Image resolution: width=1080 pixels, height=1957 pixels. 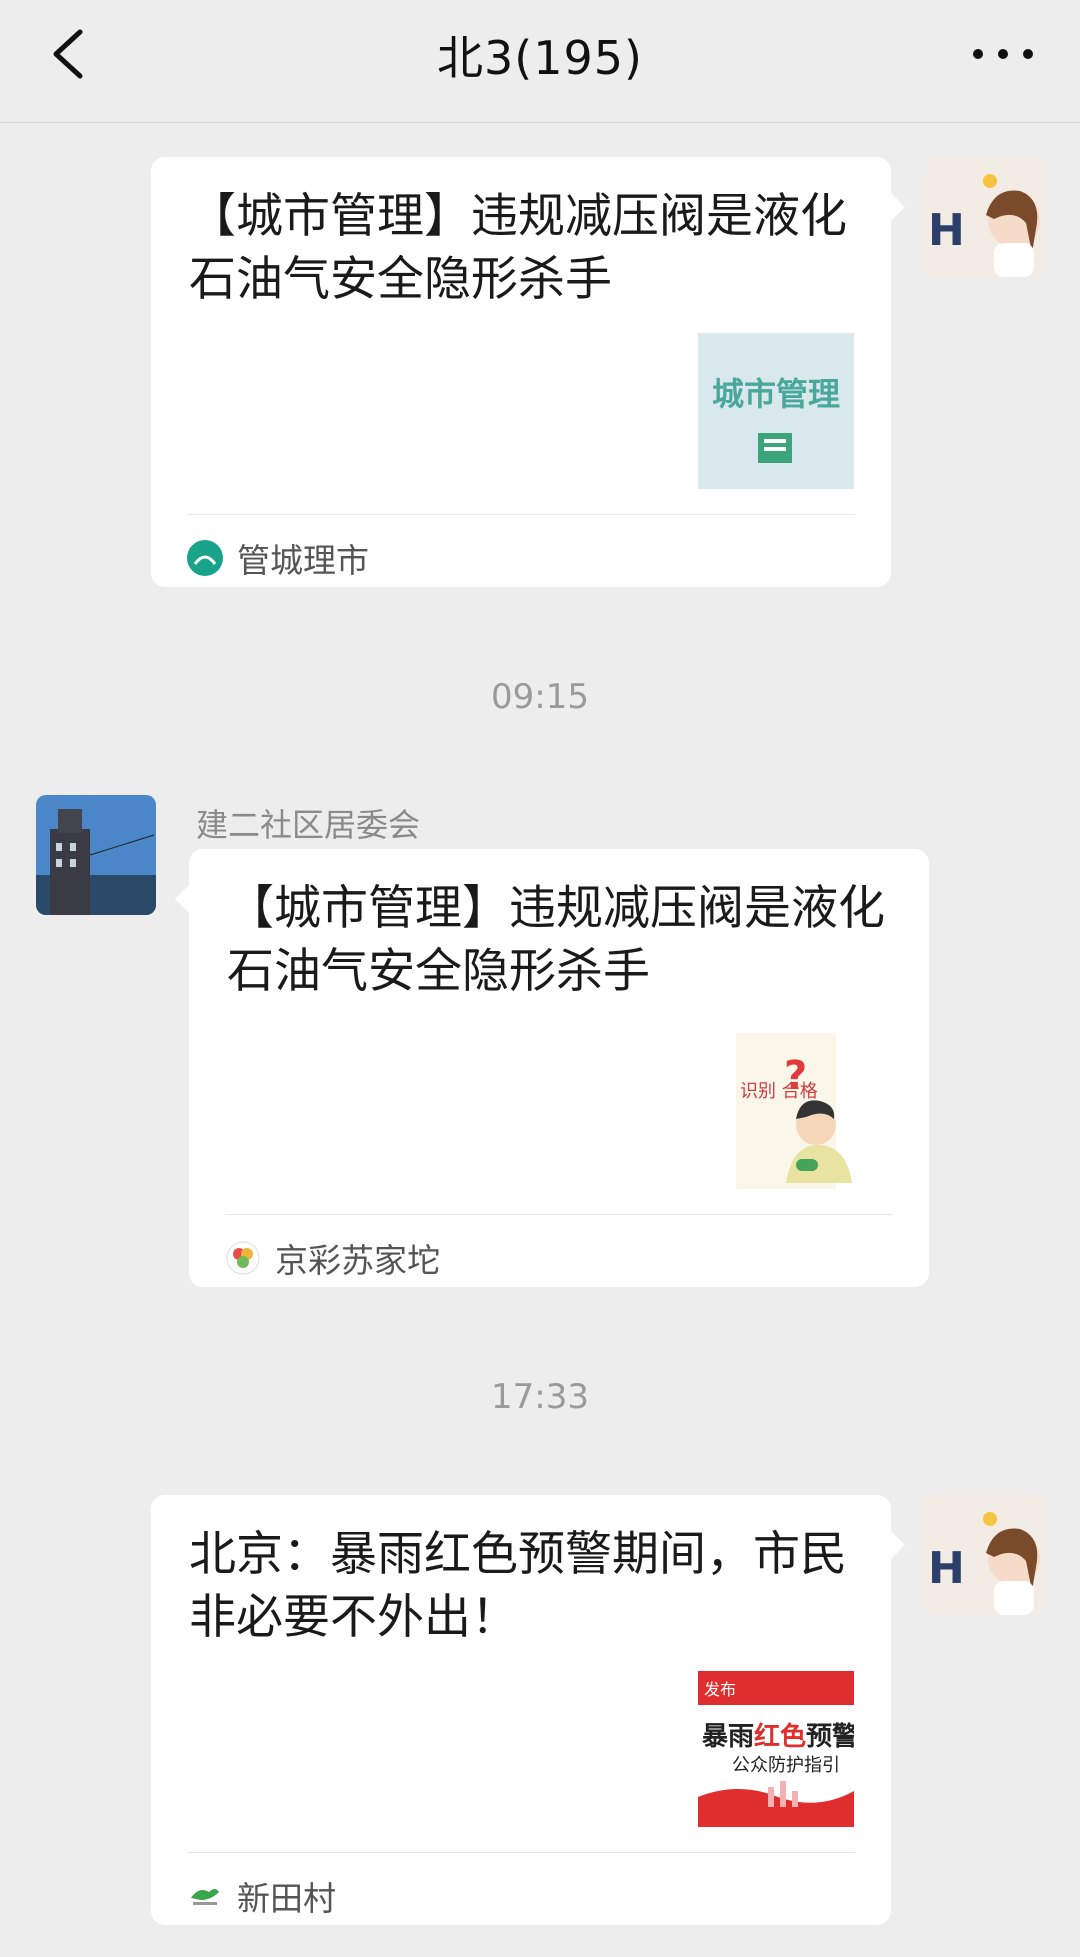 I want to click on source-name: 新田村, so click(x=286, y=1898).